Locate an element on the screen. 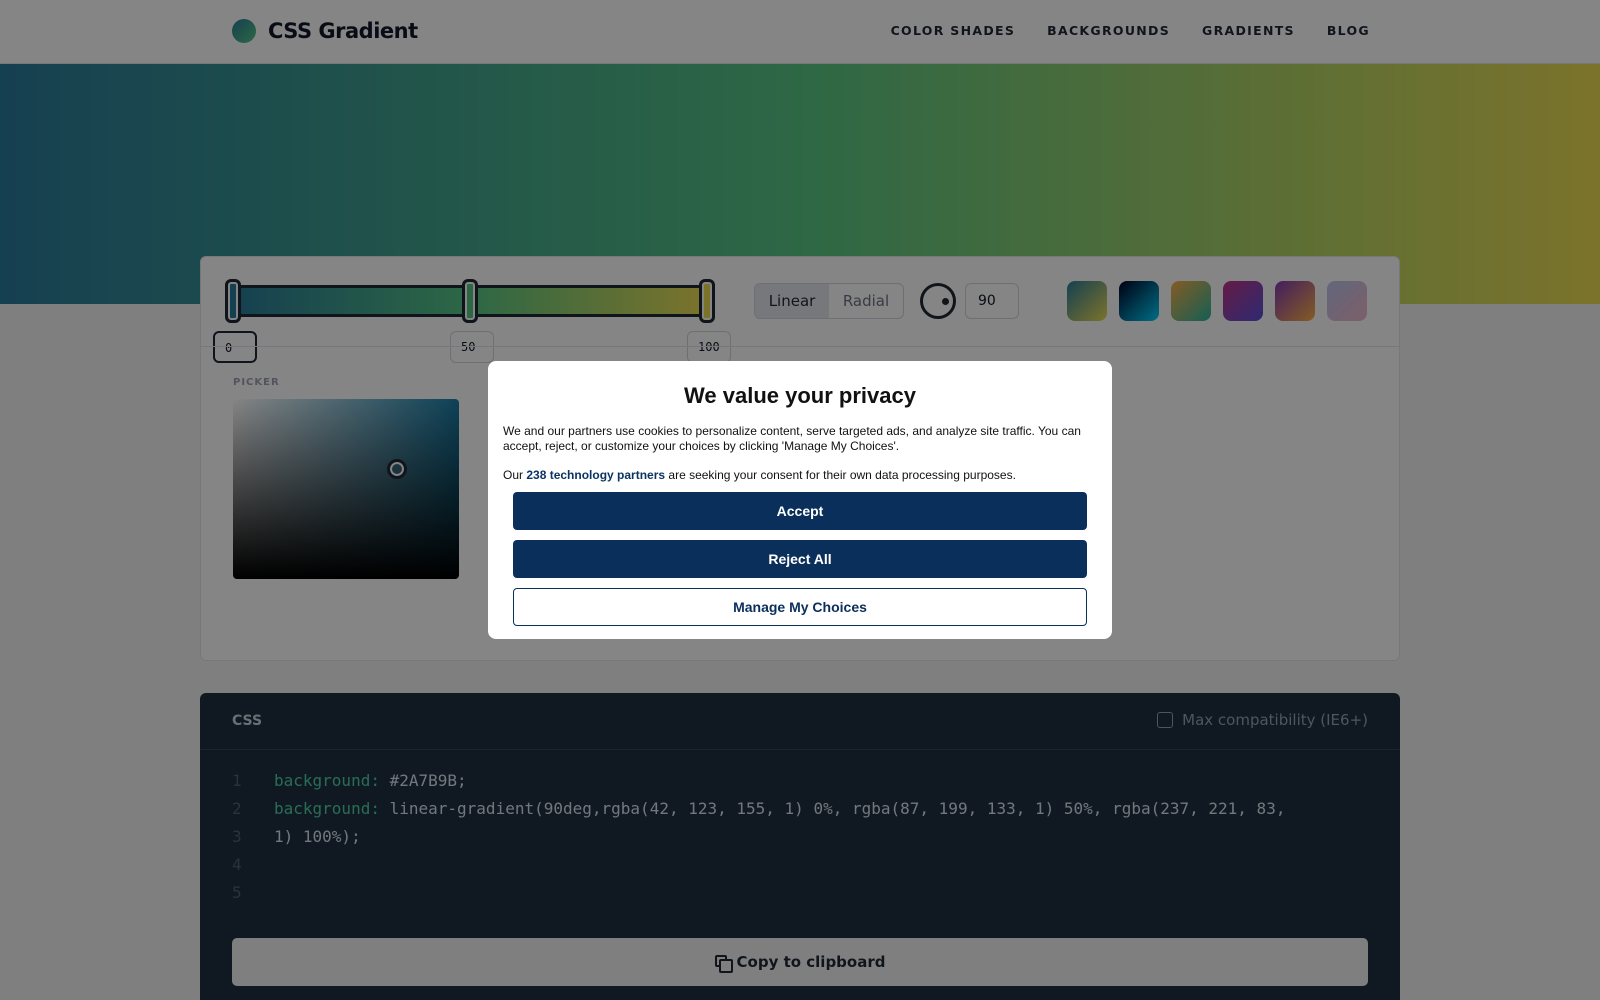 The width and height of the screenshot is (1600, 1000). partners-link: 238 technology partners is located at coordinates (595, 475).